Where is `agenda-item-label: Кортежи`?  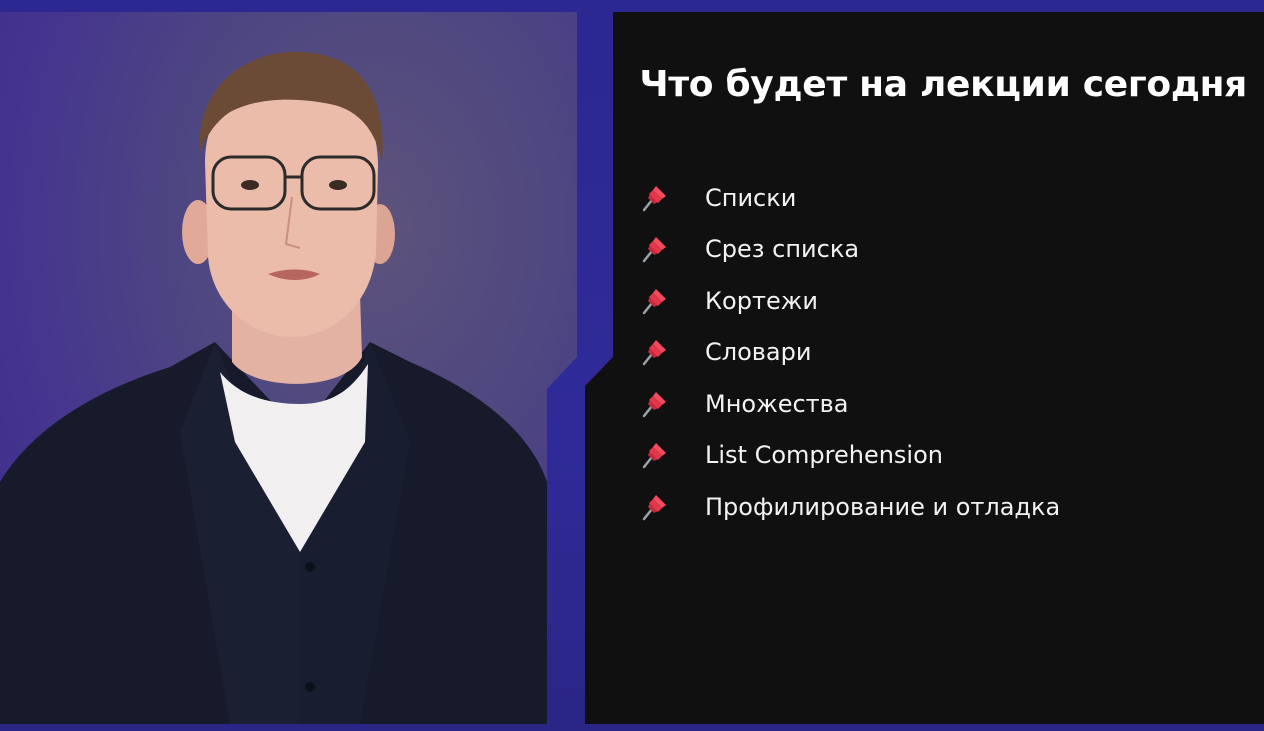 agenda-item-label: Кортежи is located at coordinates (761, 300).